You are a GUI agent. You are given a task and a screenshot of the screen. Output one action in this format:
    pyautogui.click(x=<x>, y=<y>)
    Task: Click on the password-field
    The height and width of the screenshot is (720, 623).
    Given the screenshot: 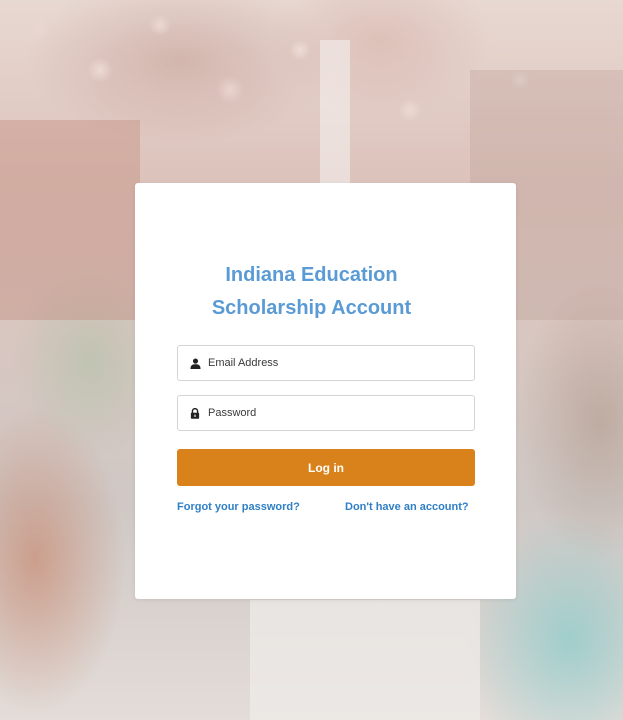 What is the action you would take?
    pyautogui.click(x=326, y=413)
    